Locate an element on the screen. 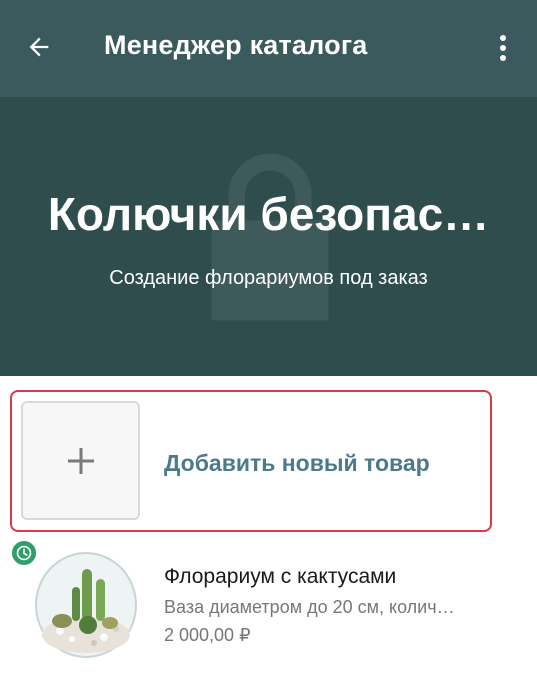 This screenshot has width=537, height=700. product-price: 2 000,00 ₽ is located at coordinates (207, 635).